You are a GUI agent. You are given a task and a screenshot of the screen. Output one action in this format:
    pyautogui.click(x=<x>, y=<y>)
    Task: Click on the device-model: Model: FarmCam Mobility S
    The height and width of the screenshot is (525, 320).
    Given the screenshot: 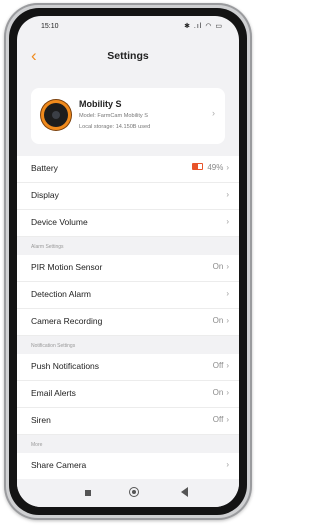 What is the action you would take?
    pyautogui.click(x=114, y=116)
    